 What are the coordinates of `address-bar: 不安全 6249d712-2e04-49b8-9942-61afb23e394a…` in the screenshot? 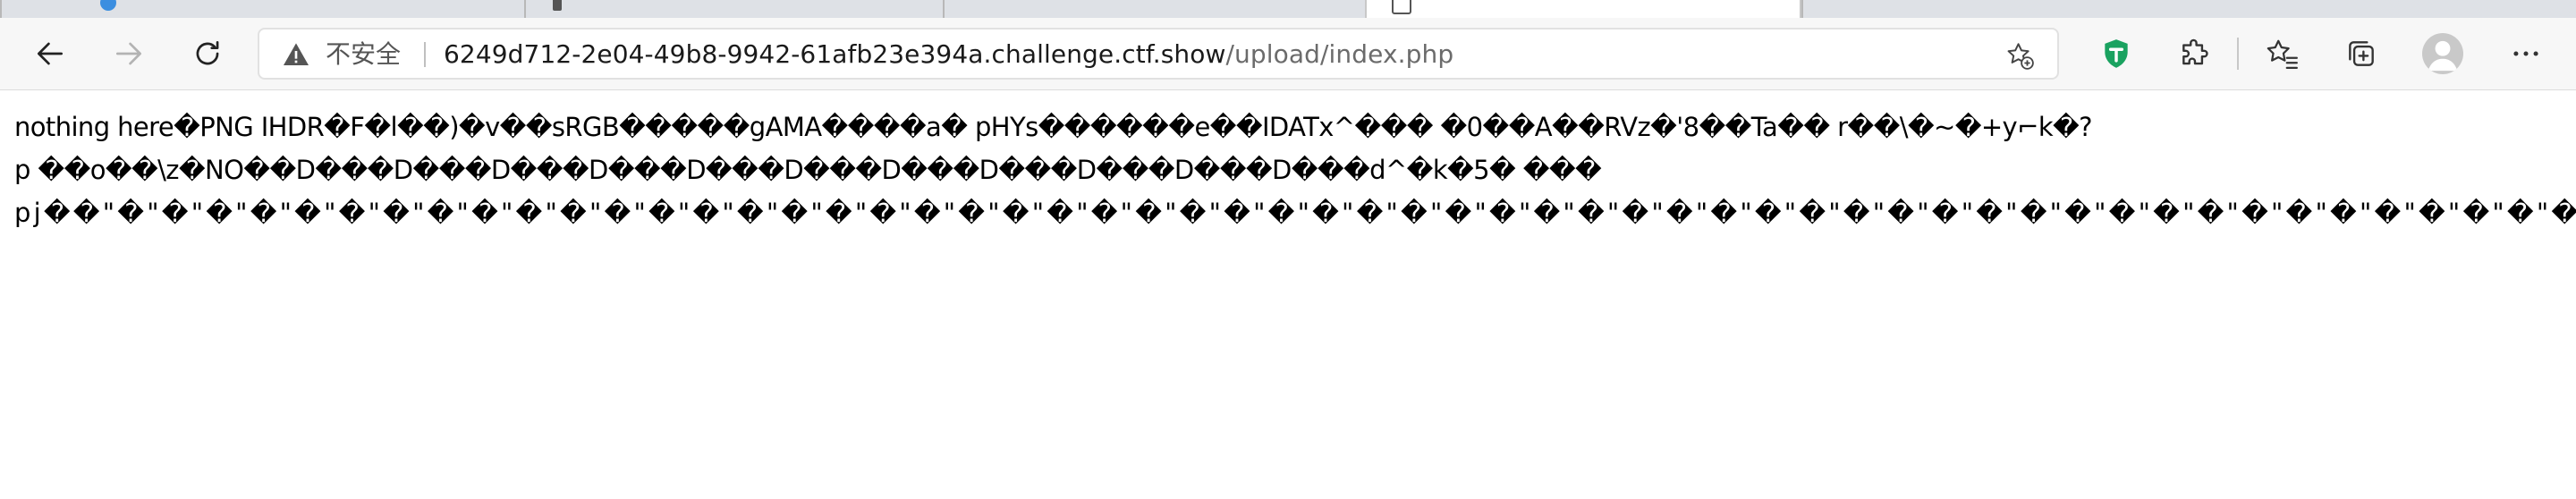 It's located at (1158, 54).